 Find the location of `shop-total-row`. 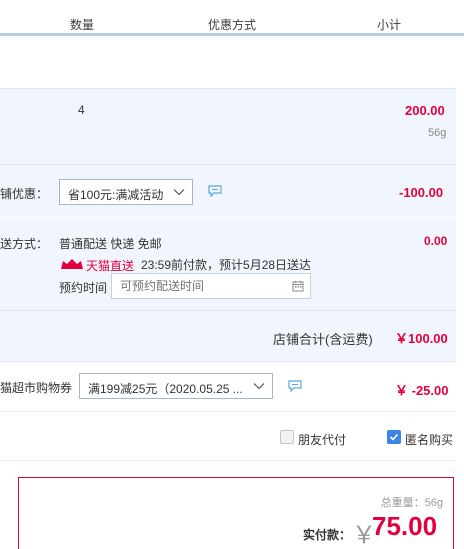

shop-total-row is located at coordinates (228, 336).